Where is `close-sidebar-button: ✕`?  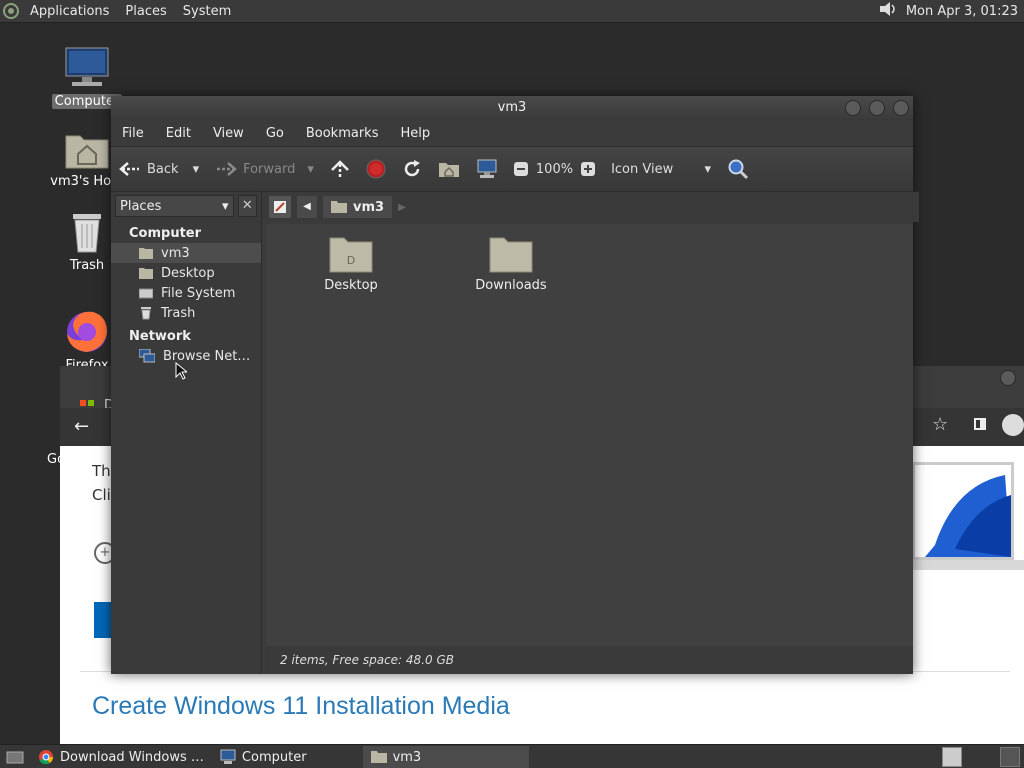 close-sidebar-button: ✕ is located at coordinates (247, 206).